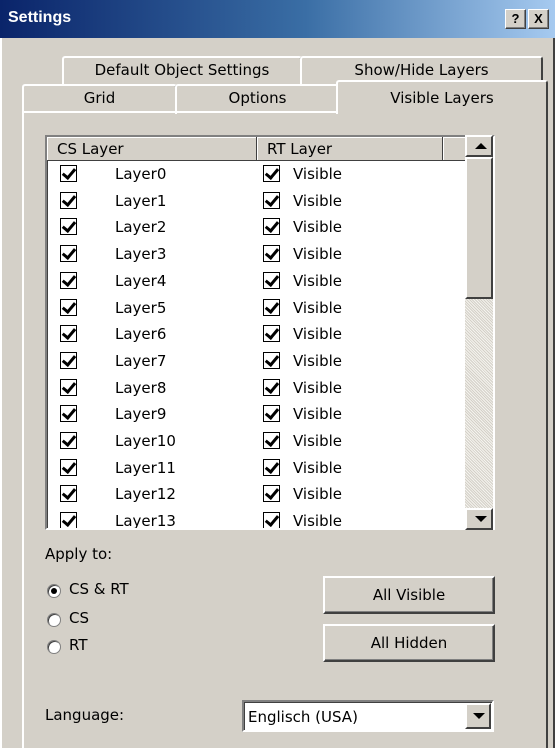  What do you see at coordinates (145, 467) in the screenshot?
I see `layer-name: Layer11` at bounding box center [145, 467].